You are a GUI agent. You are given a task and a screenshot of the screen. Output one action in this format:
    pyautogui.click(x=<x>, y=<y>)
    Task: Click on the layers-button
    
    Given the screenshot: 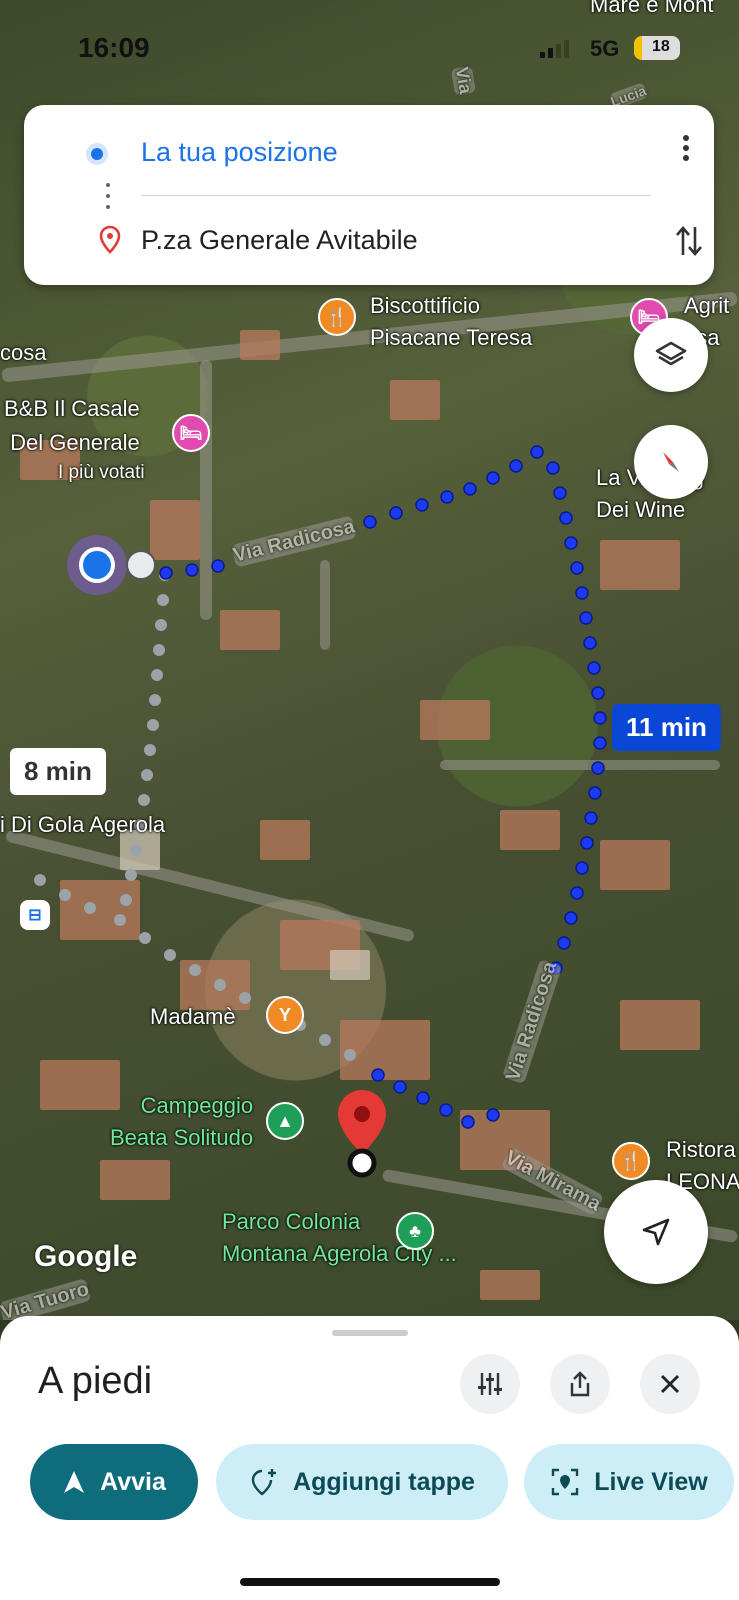 What is the action you would take?
    pyautogui.click(x=671, y=355)
    